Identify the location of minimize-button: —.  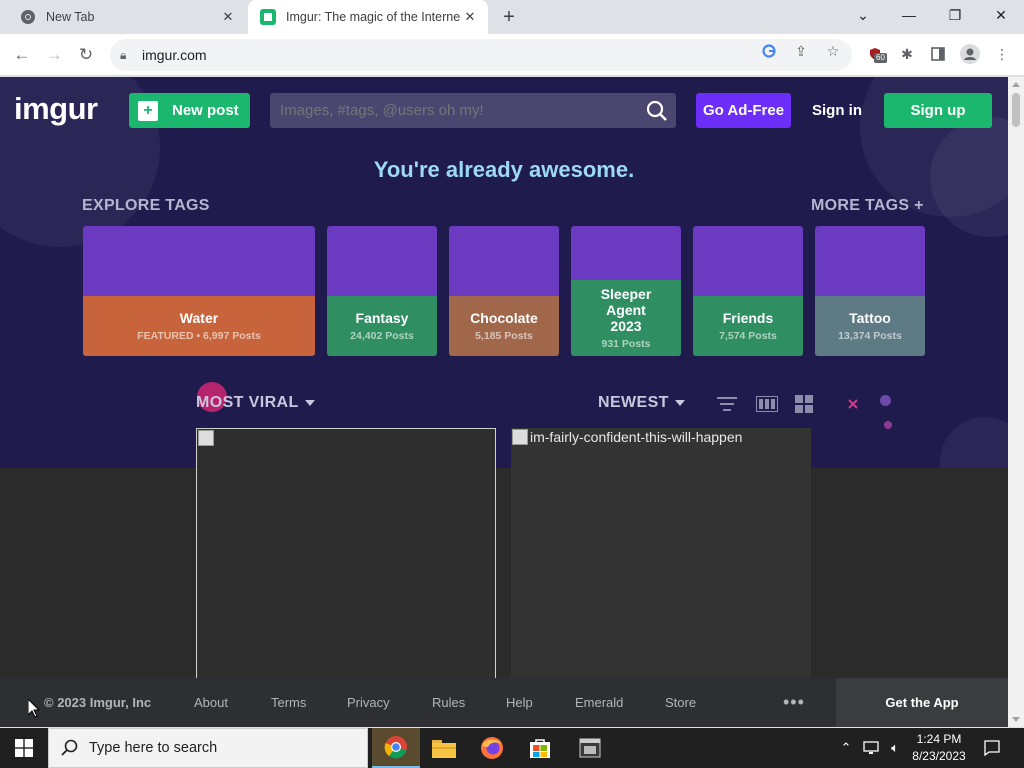
(909, 15).